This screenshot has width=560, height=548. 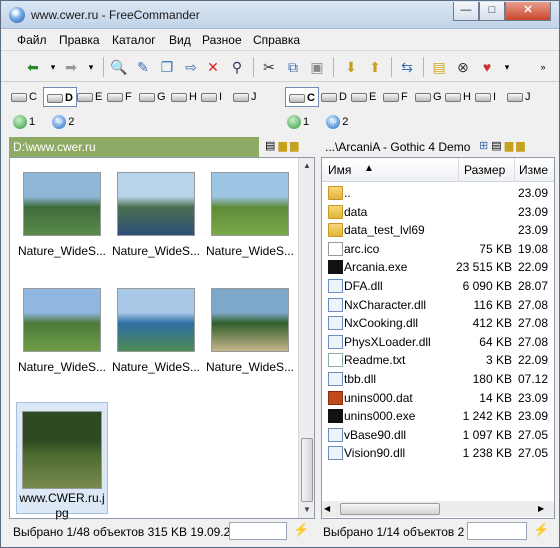 What do you see at coordinates (306, 338) in the screenshot?
I see `left-vertical-scrollbar: ▲ ▼` at bounding box center [306, 338].